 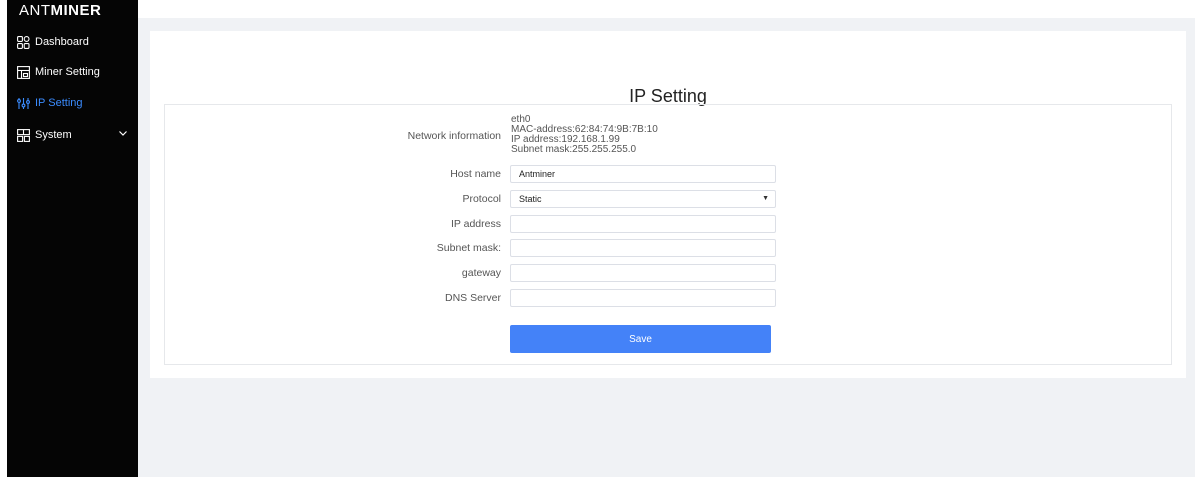 I want to click on sidebar-item-label: IP Setting, so click(x=59, y=103).